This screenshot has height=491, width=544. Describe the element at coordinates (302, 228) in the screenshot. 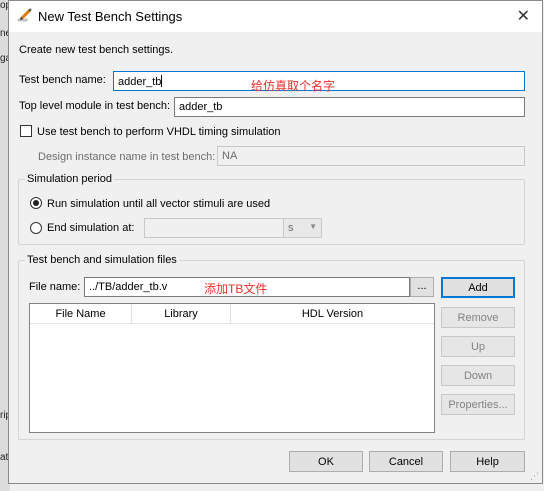

I see `time-unit-select: s ▼` at that location.